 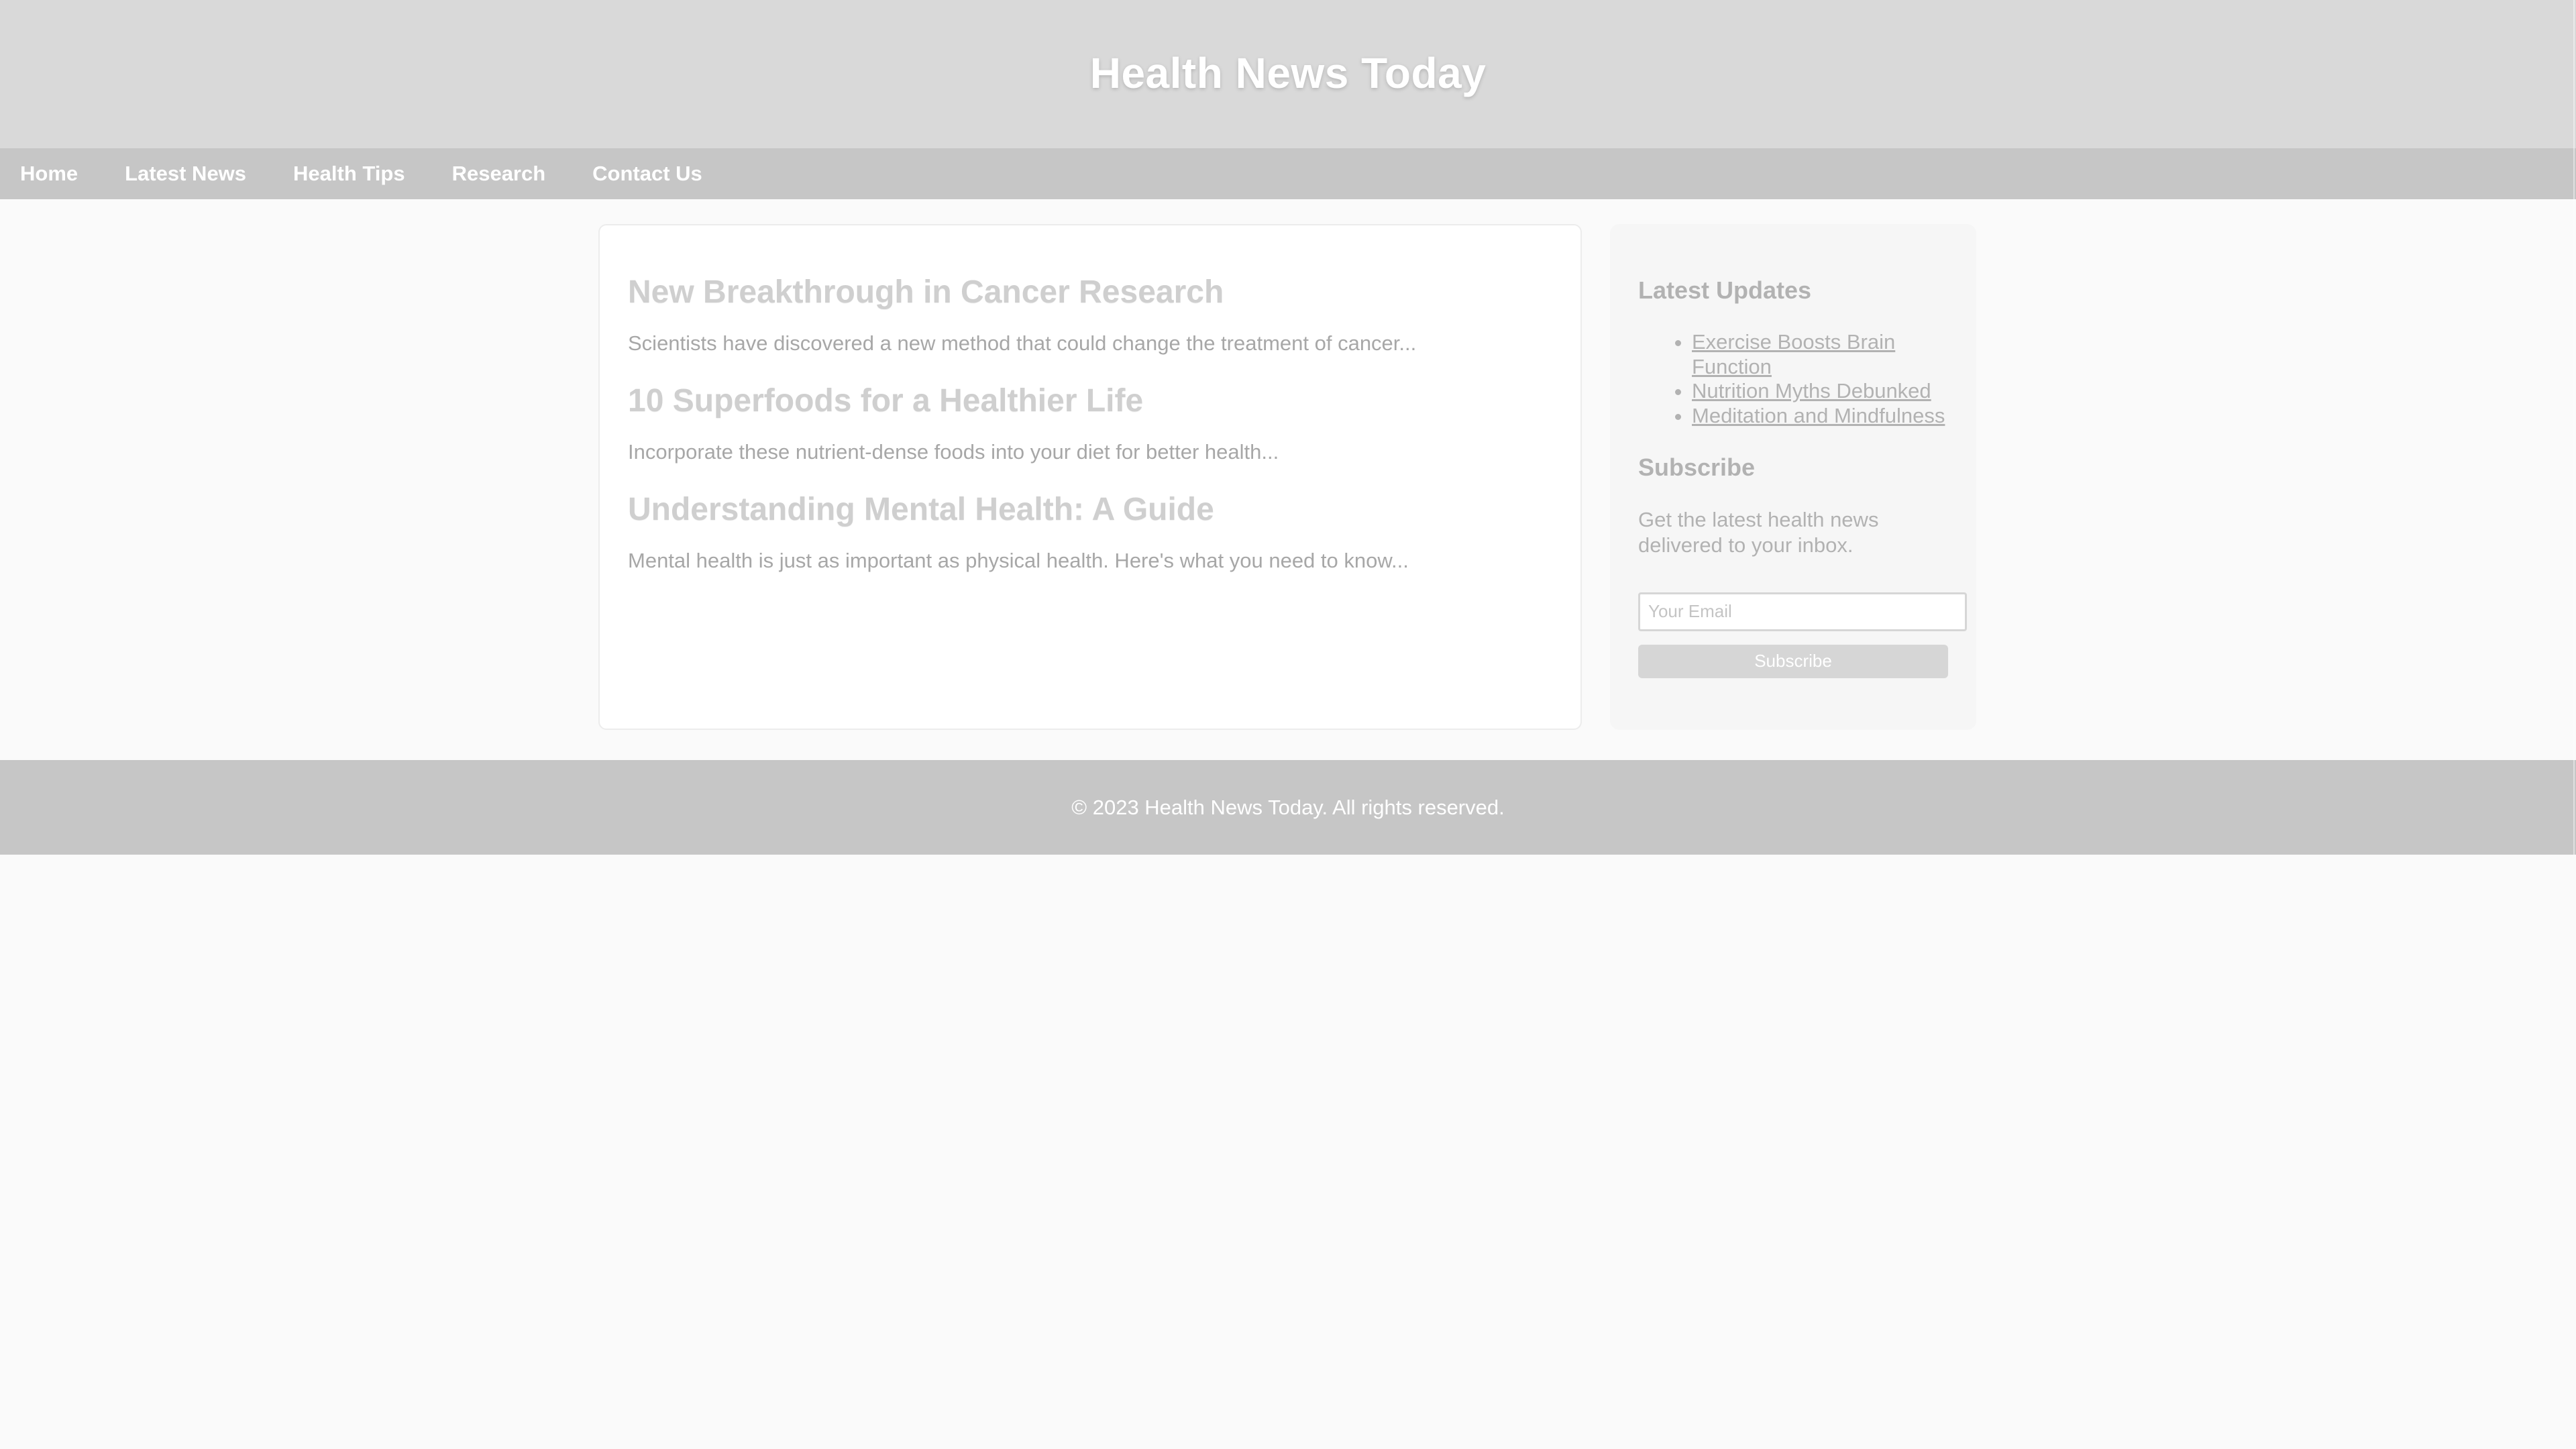 What do you see at coordinates (1793, 354) in the screenshot?
I see `update-link-exercise: Exercise Boosts Brain Function` at bounding box center [1793, 354].